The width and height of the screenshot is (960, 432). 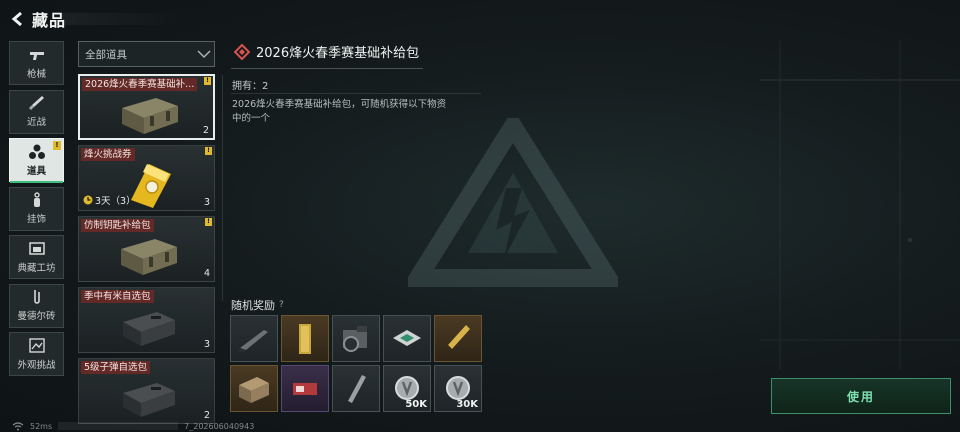 I want to click on nav-item-challenges: 外观挑战, so click(x=36, y=354).